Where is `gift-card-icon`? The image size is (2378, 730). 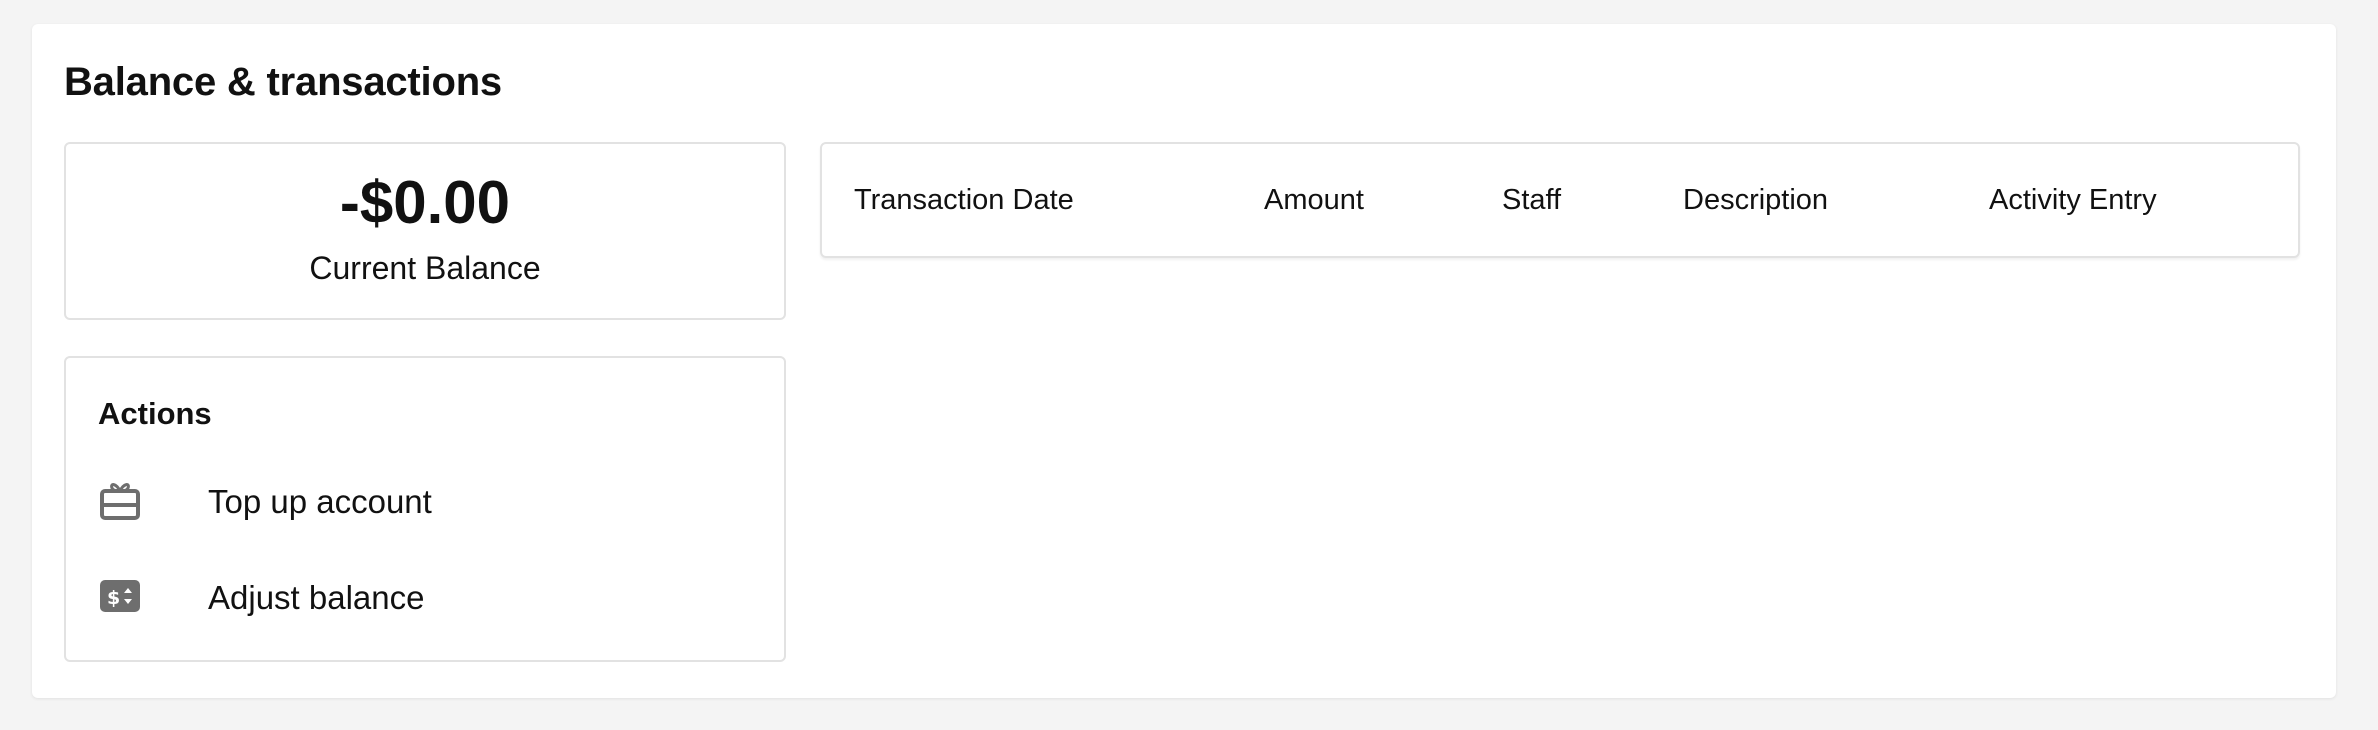
gift-card-icon is located at coordinates (120, 500).